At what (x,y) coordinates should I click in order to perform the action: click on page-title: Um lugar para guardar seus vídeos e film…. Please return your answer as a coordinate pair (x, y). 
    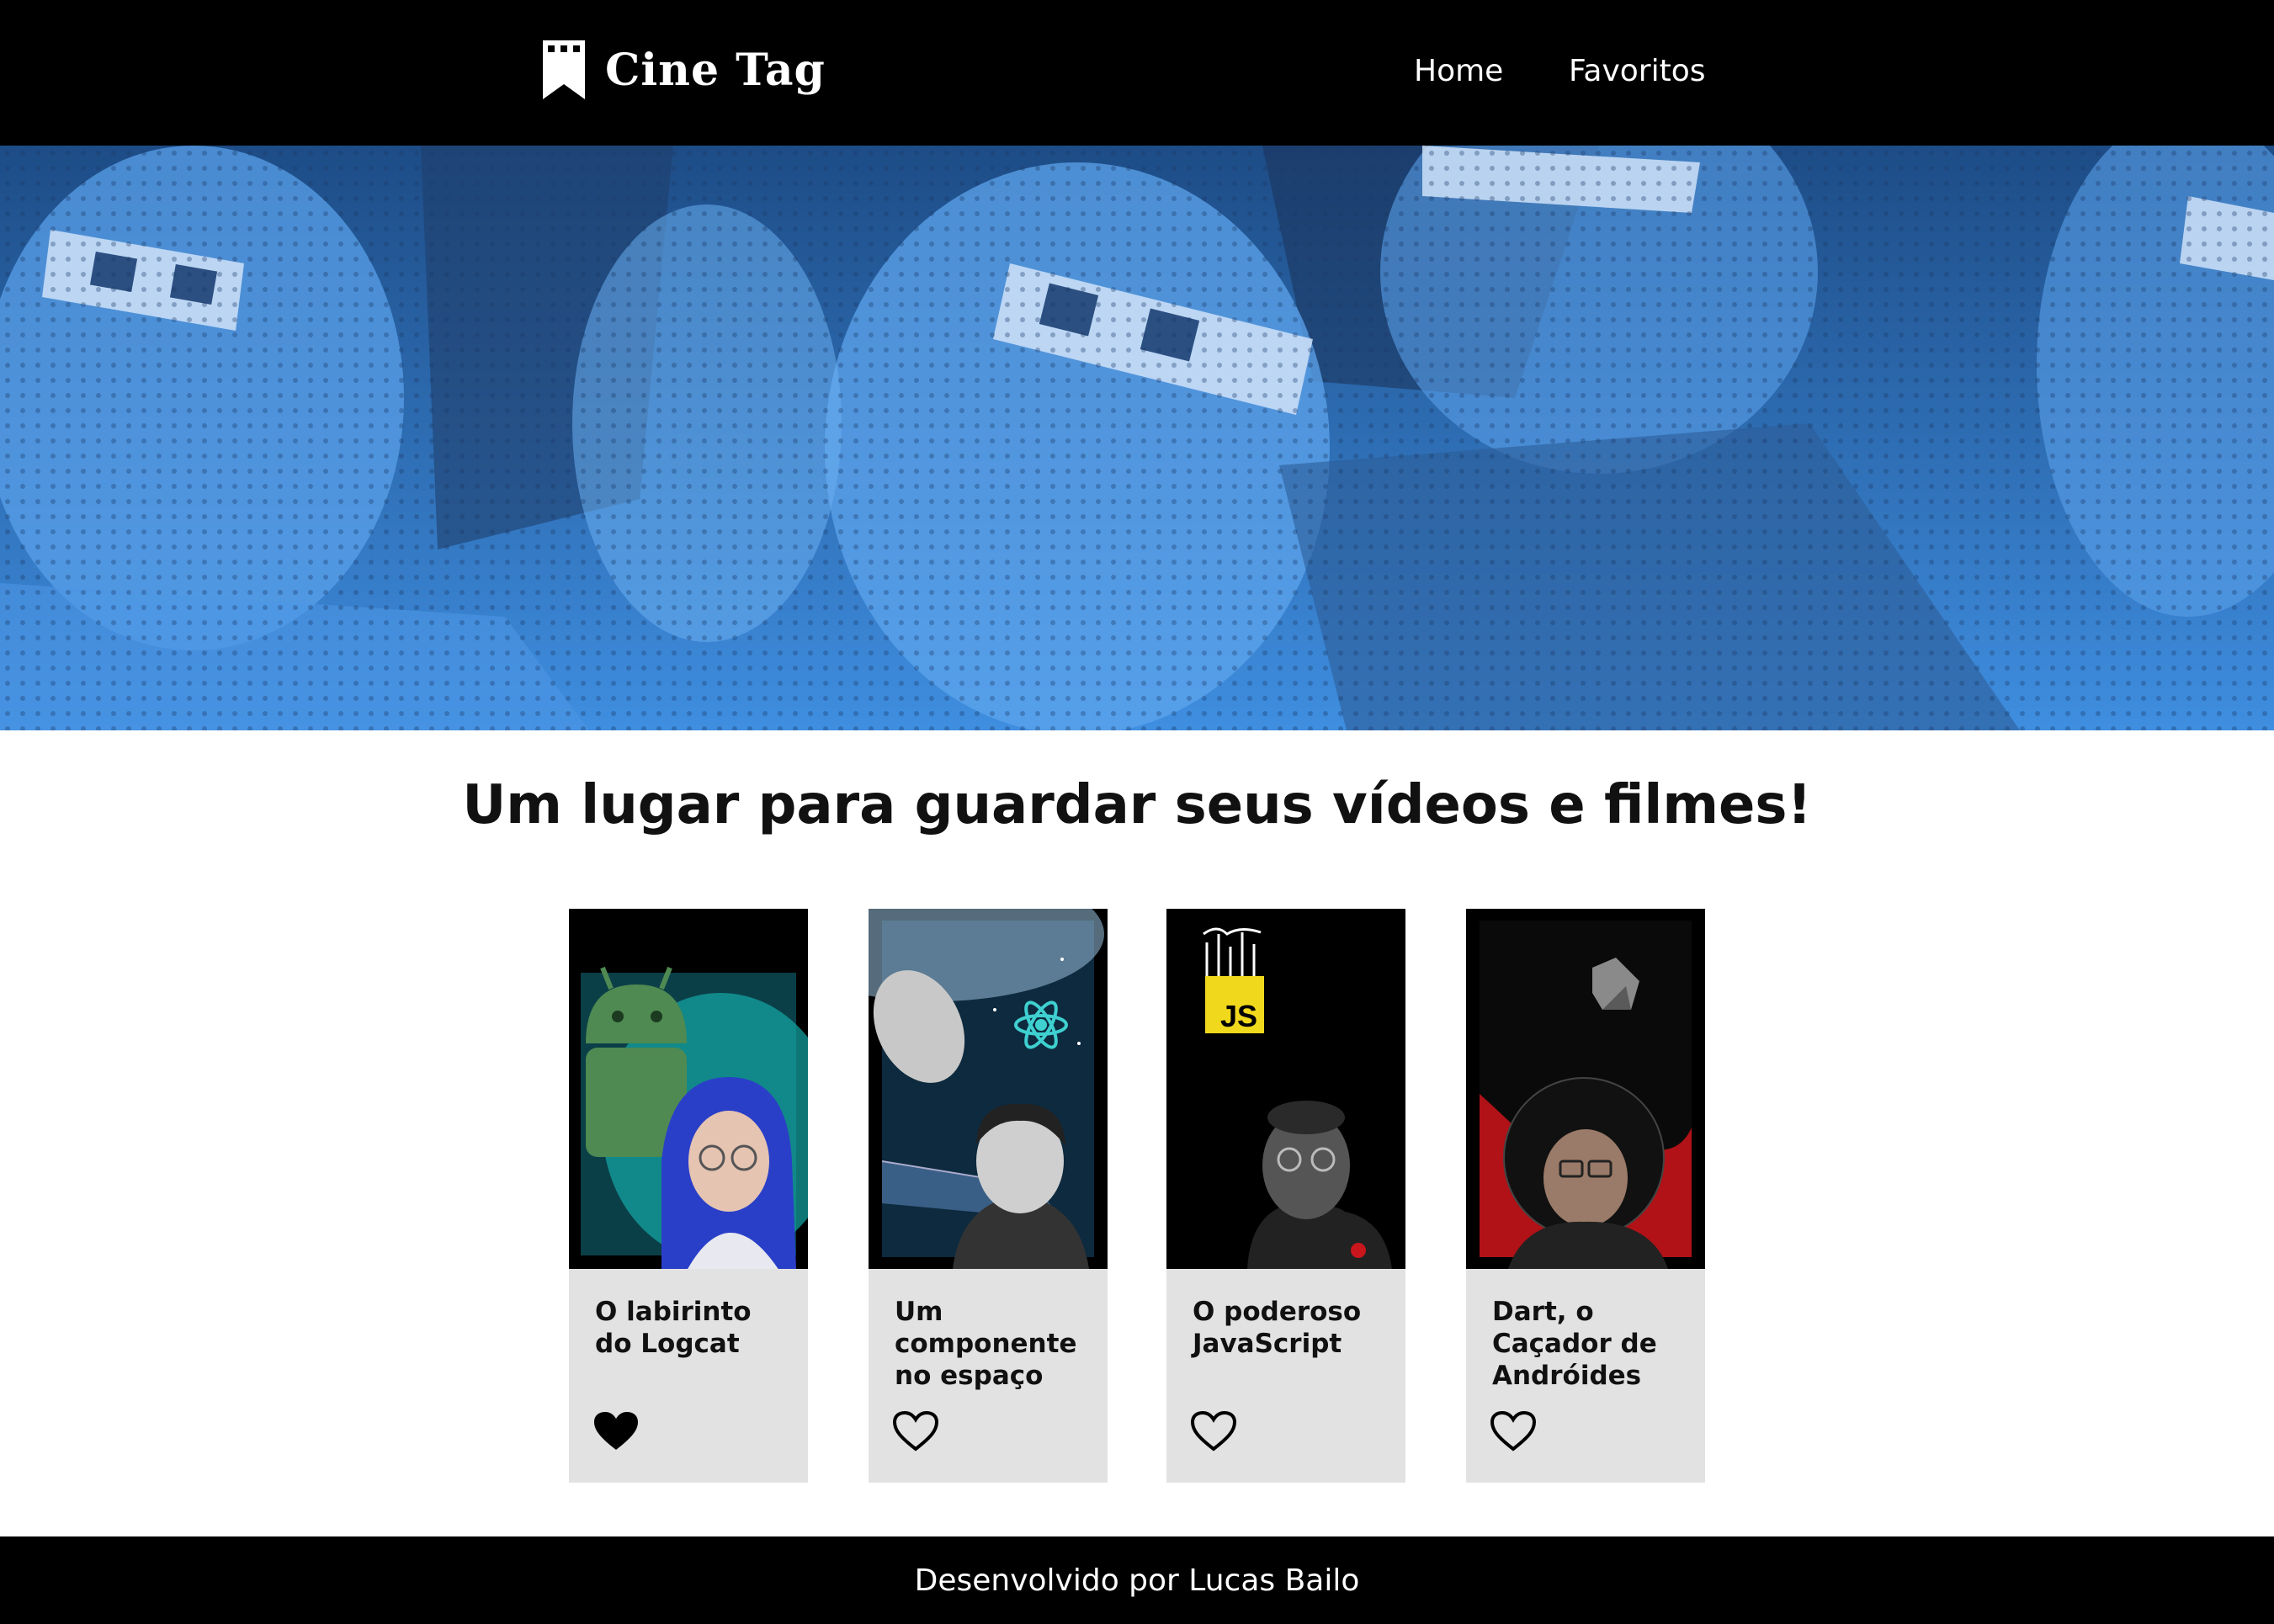
    Looking at the image, I should click on (1137, 805).